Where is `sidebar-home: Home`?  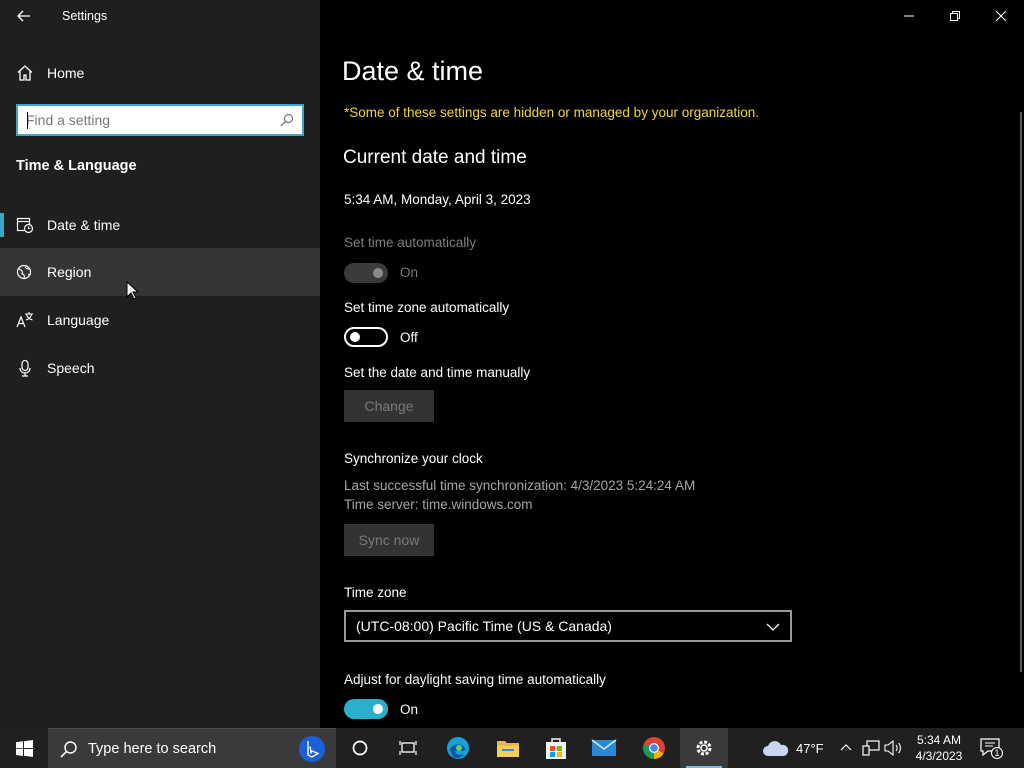
sidebar-home: Home is located at coordinates (160, 73).